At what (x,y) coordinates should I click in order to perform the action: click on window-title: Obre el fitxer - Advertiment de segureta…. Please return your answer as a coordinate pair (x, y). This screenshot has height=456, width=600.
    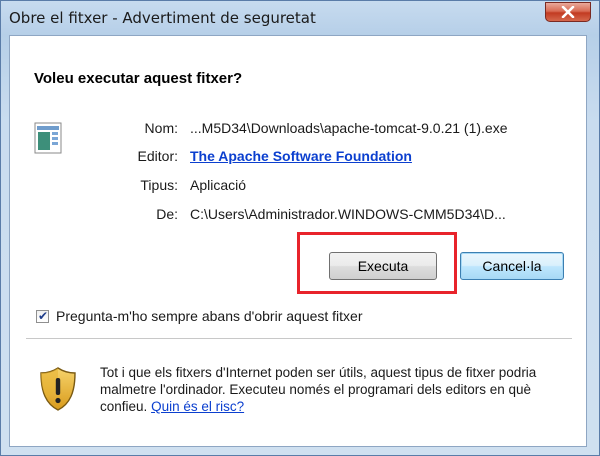
    Looking at the image, I should click on (162, 18).